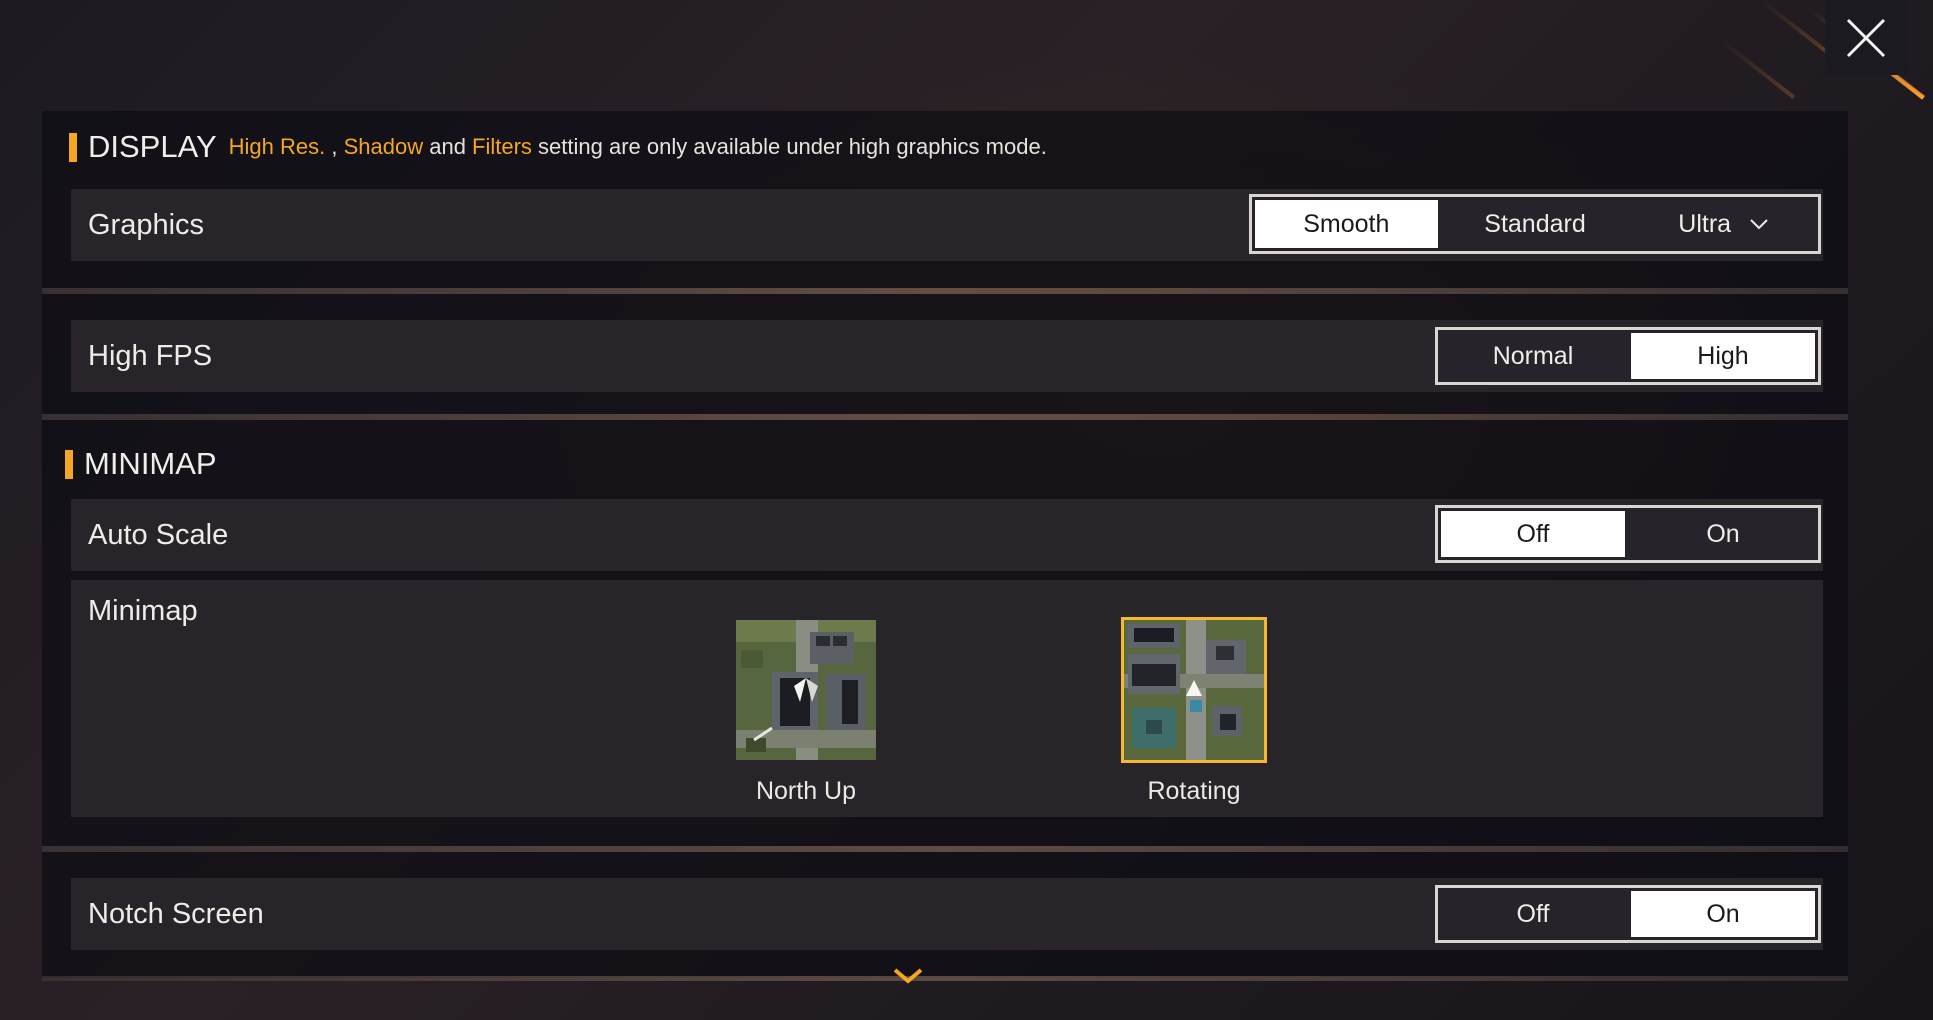  Describe the element at coordinates (947, 225) in the screenshot. I see `graphics-row: Graphics Smooth Standard Ultra` at that location.